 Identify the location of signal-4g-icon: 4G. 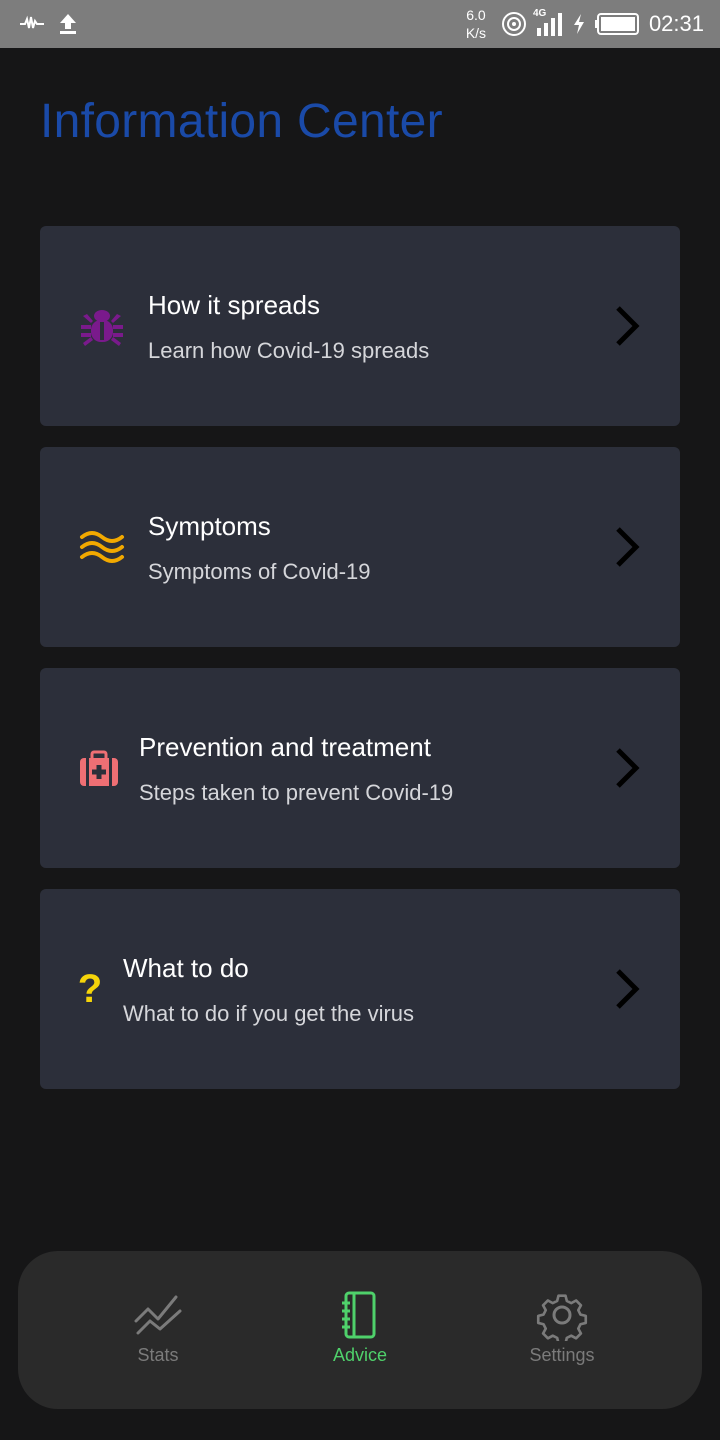
(548, 22).